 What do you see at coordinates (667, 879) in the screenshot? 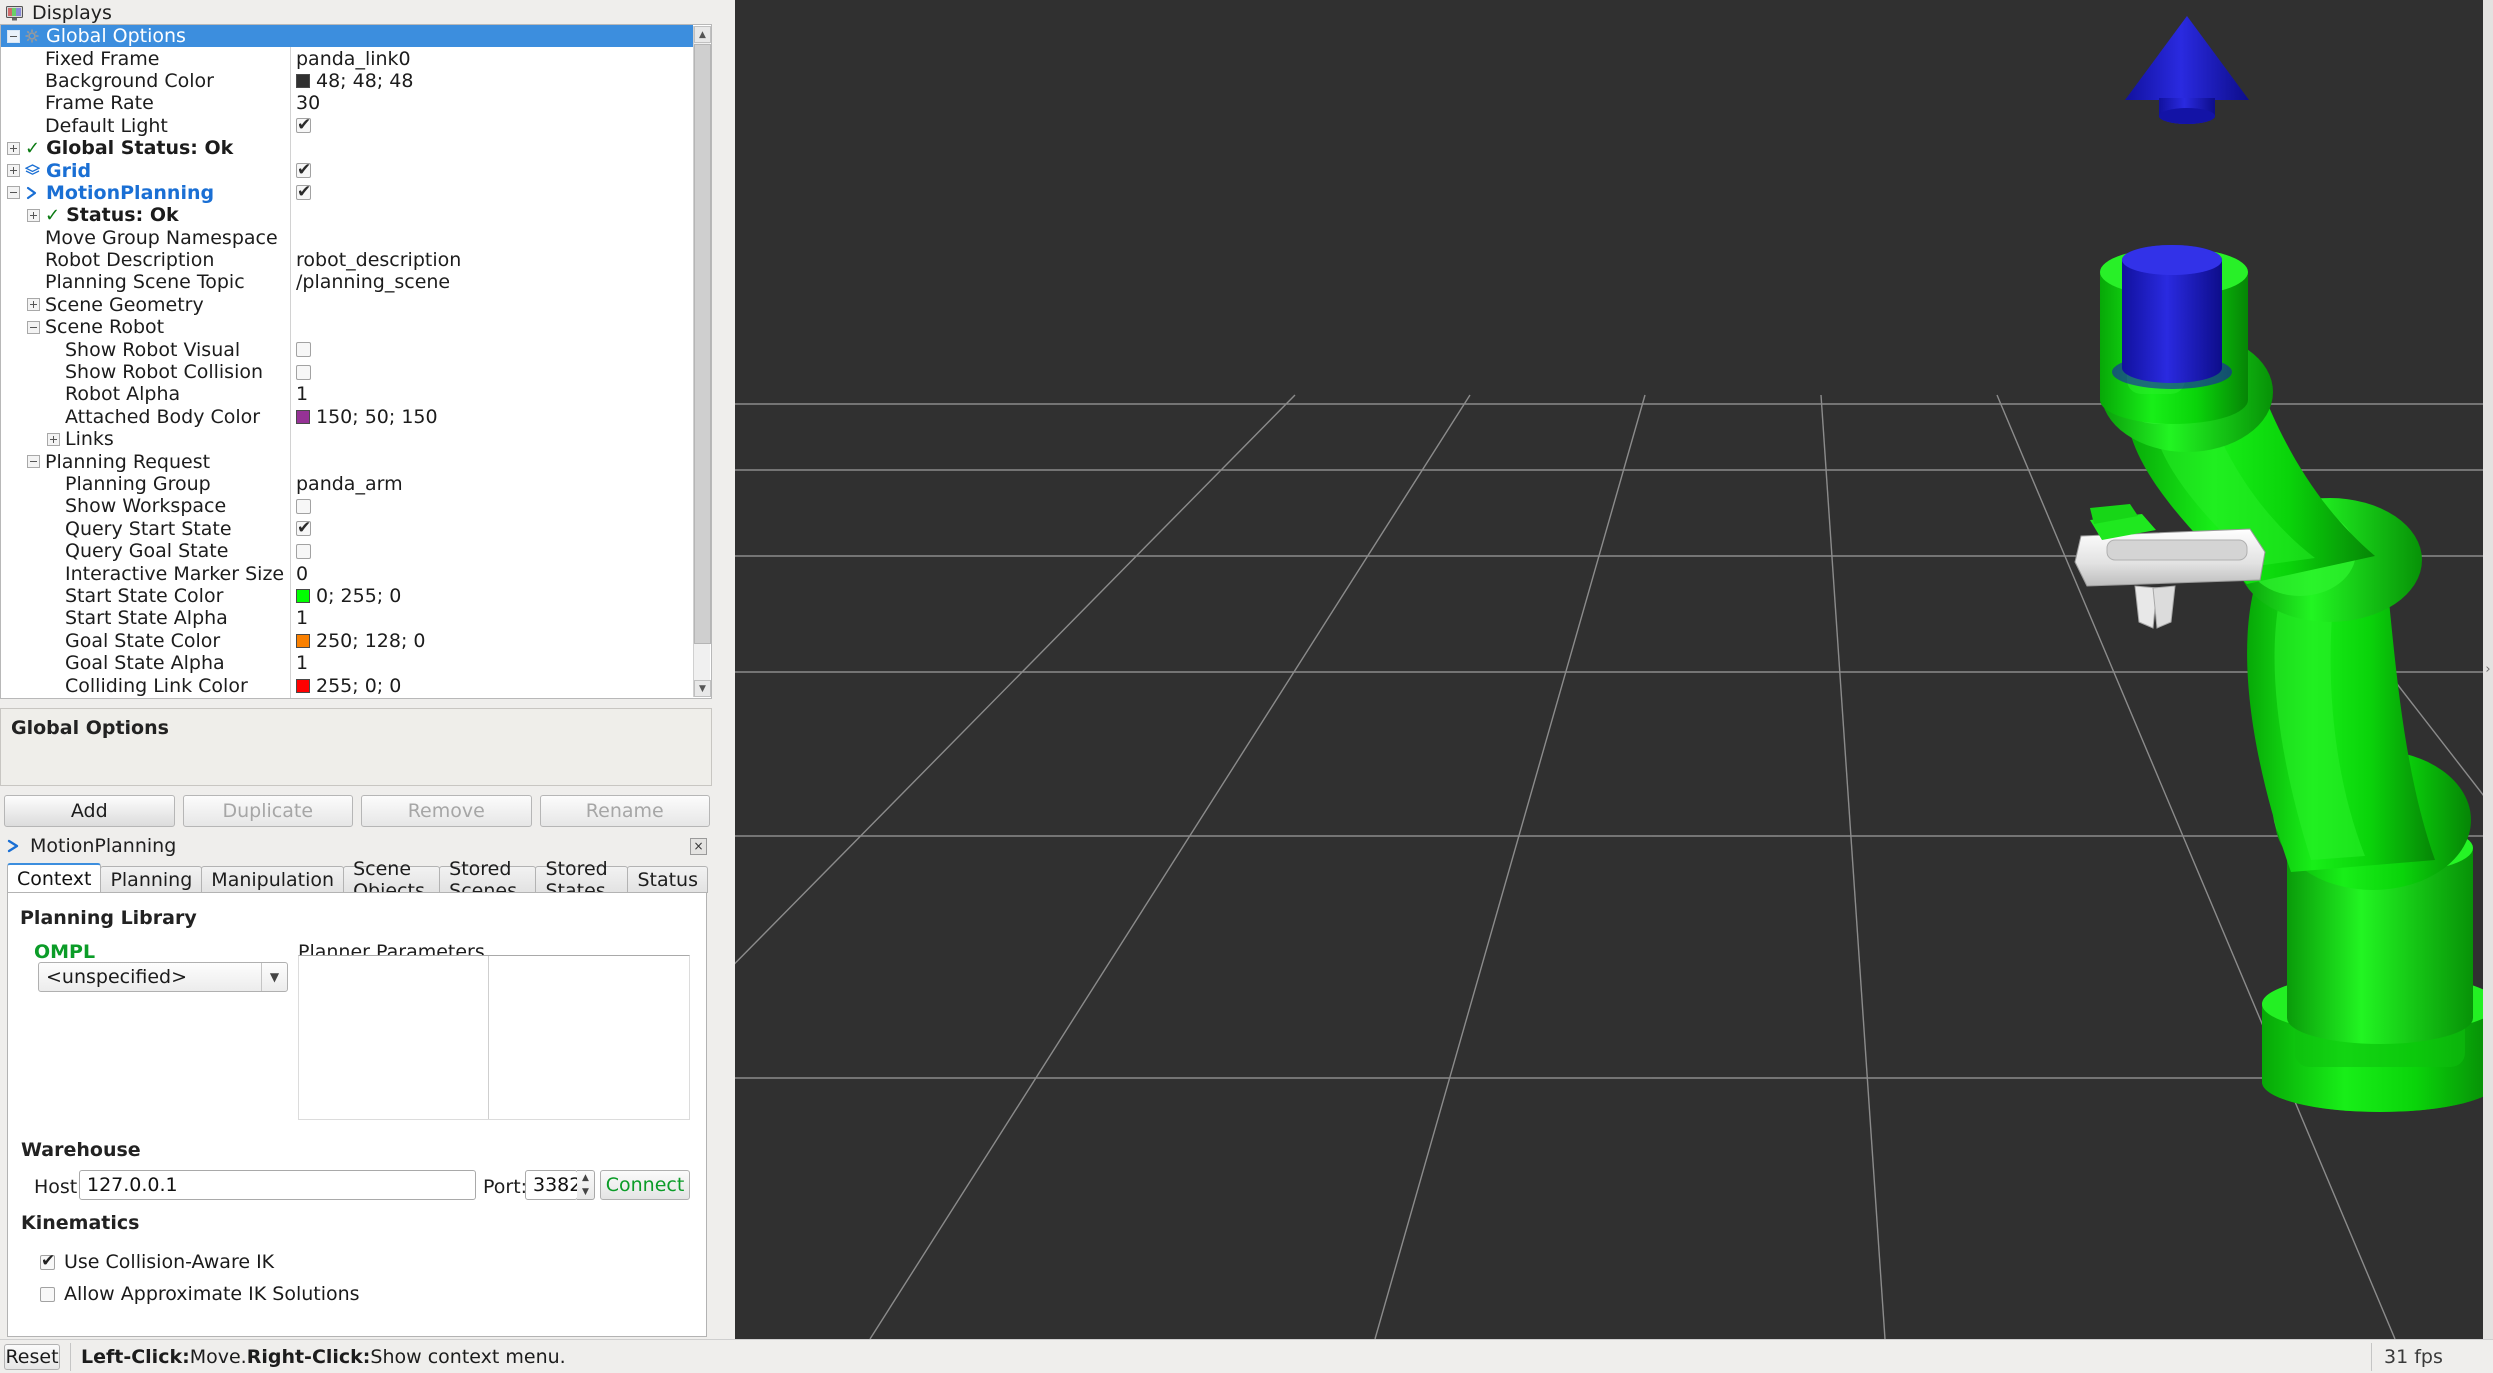
I see `tab-status: Status` at bounding box center [667, 879].